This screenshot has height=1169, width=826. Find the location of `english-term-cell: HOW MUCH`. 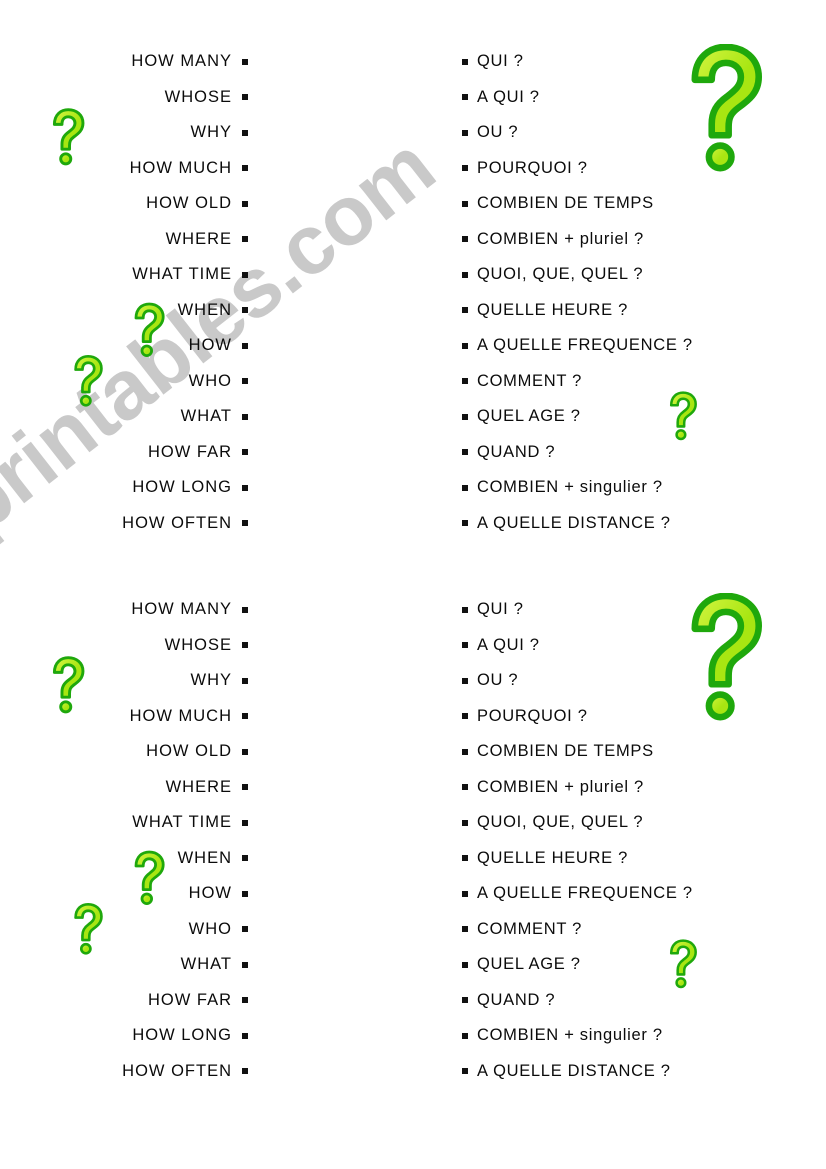

english-term-cell: HOW MUCH is located at coordinates (124, 168).